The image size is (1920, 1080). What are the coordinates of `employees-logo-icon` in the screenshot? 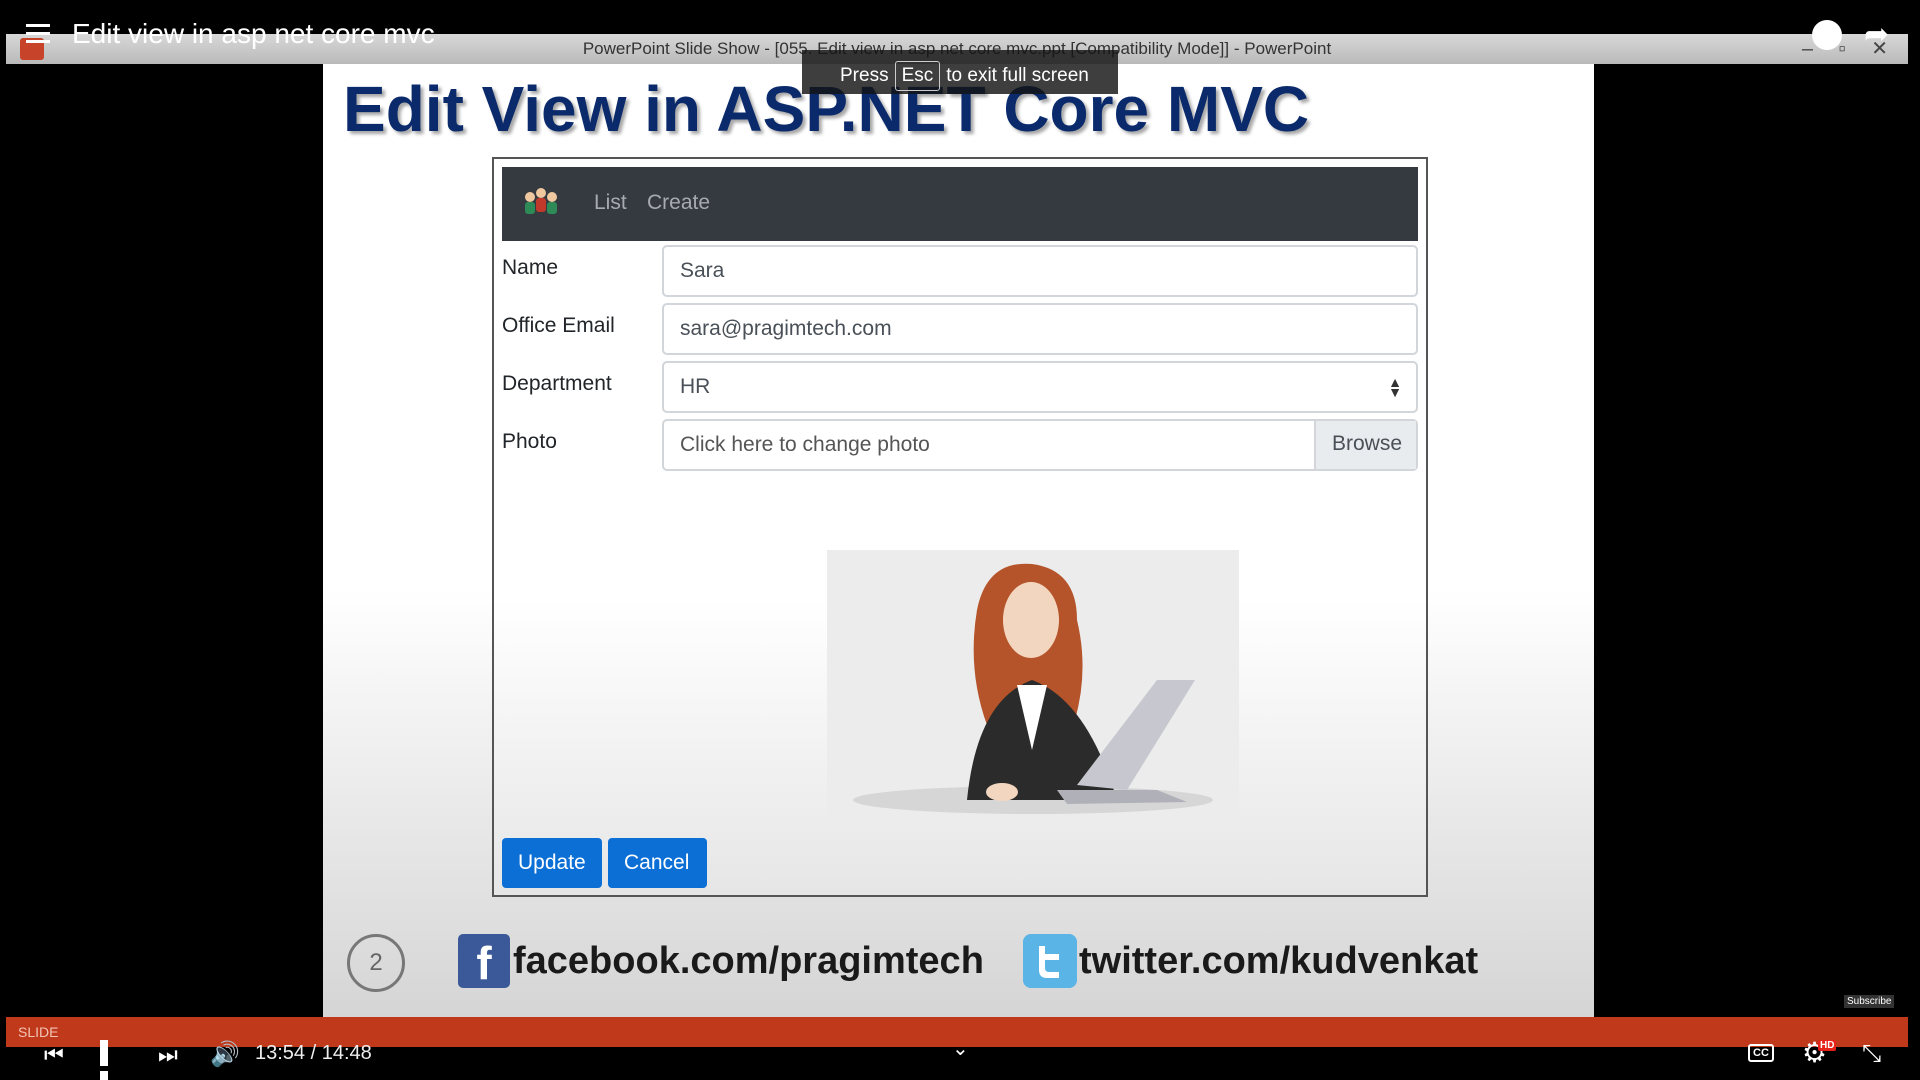 It's located at (541, 204).